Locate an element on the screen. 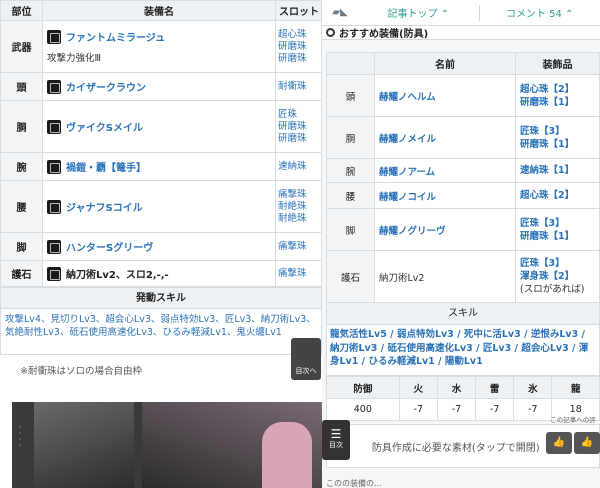 The height and width of the screenshot is (488, 600). note-text: ※耐衝珠はソロの場合自由枠 is located at coordinates (81, 371).